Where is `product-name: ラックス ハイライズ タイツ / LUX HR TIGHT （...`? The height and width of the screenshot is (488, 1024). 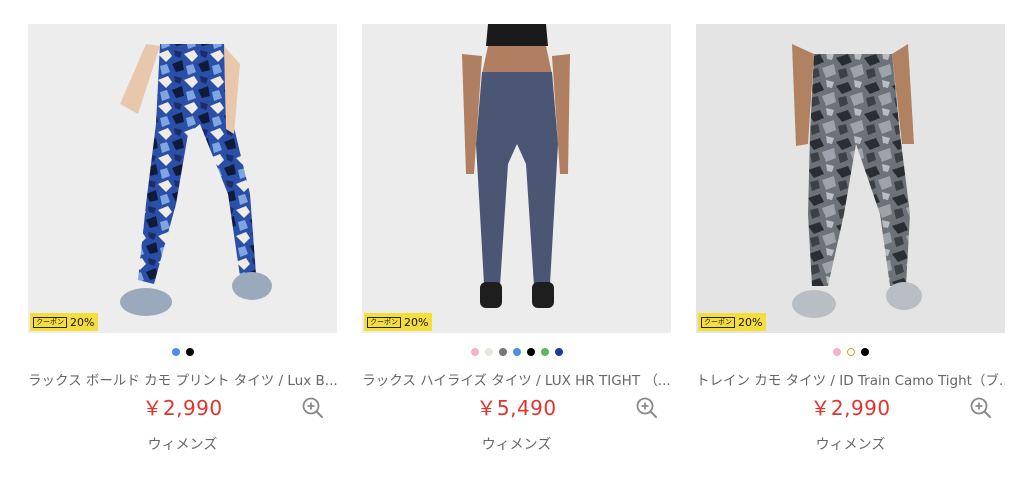
product-name: ラックス ハイライズ タイツ / LUX HR TIGHT （... is located at coordinates (516, 379).